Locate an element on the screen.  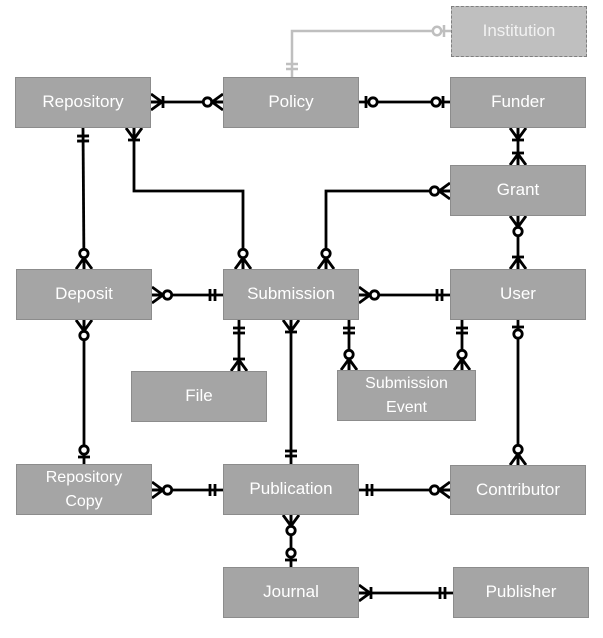
relationship-submission-user is located at coordinates (404, 295).